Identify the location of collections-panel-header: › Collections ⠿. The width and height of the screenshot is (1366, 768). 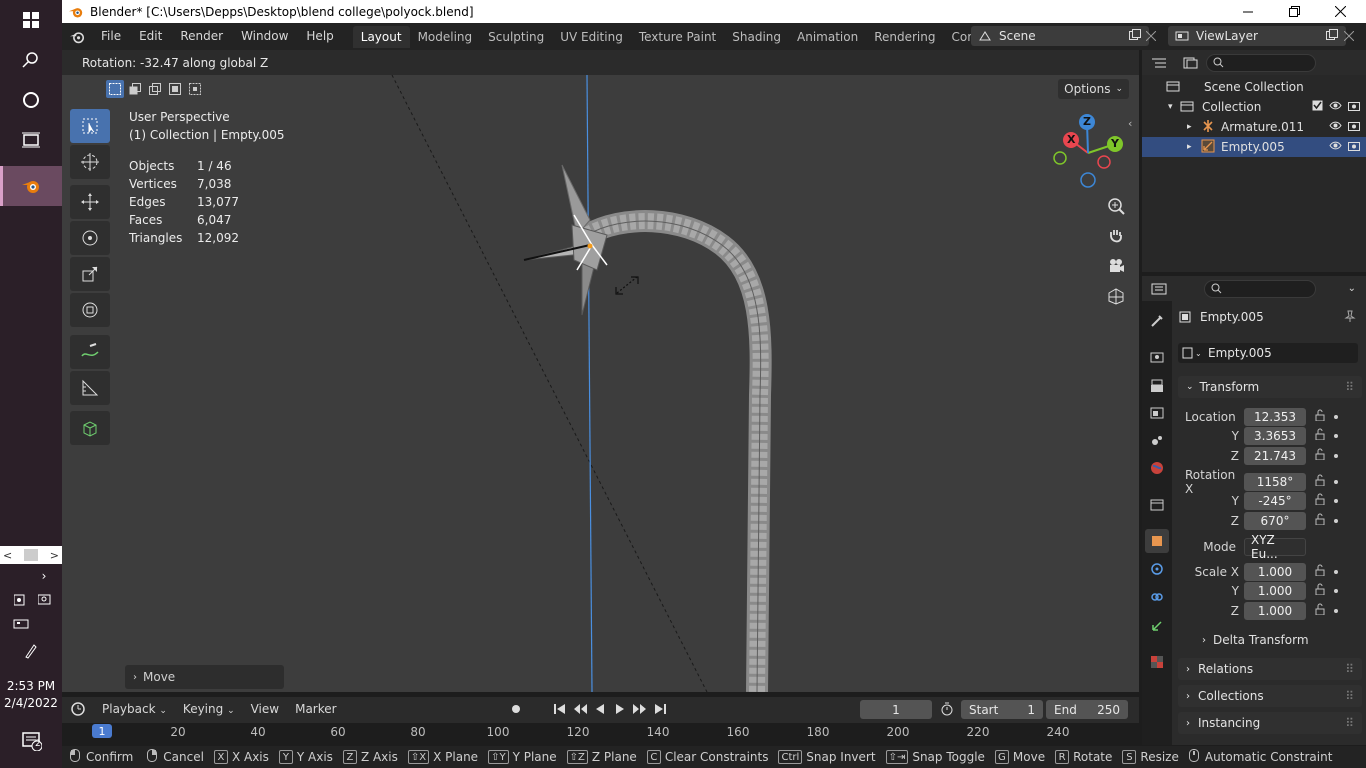
(1270, 696).